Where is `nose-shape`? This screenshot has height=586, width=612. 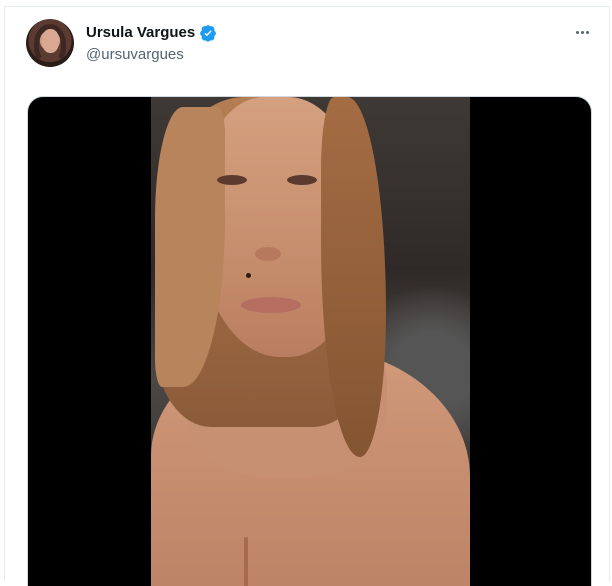 nose-shape is located at coordinates (268, 254).